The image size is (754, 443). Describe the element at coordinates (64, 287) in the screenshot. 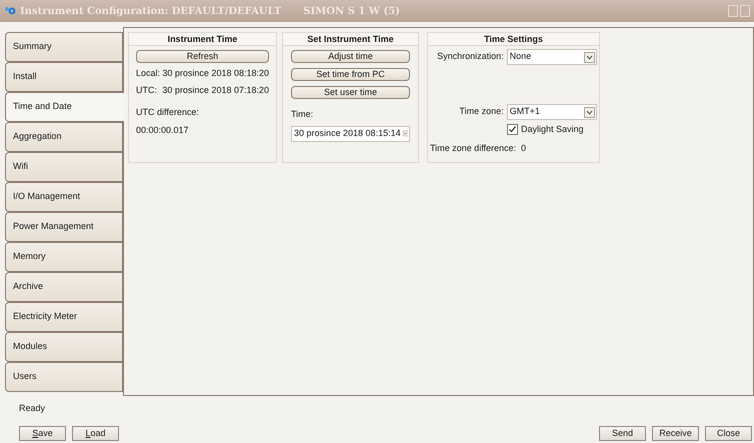

I see `sidebar-tab: Archive` at that location.